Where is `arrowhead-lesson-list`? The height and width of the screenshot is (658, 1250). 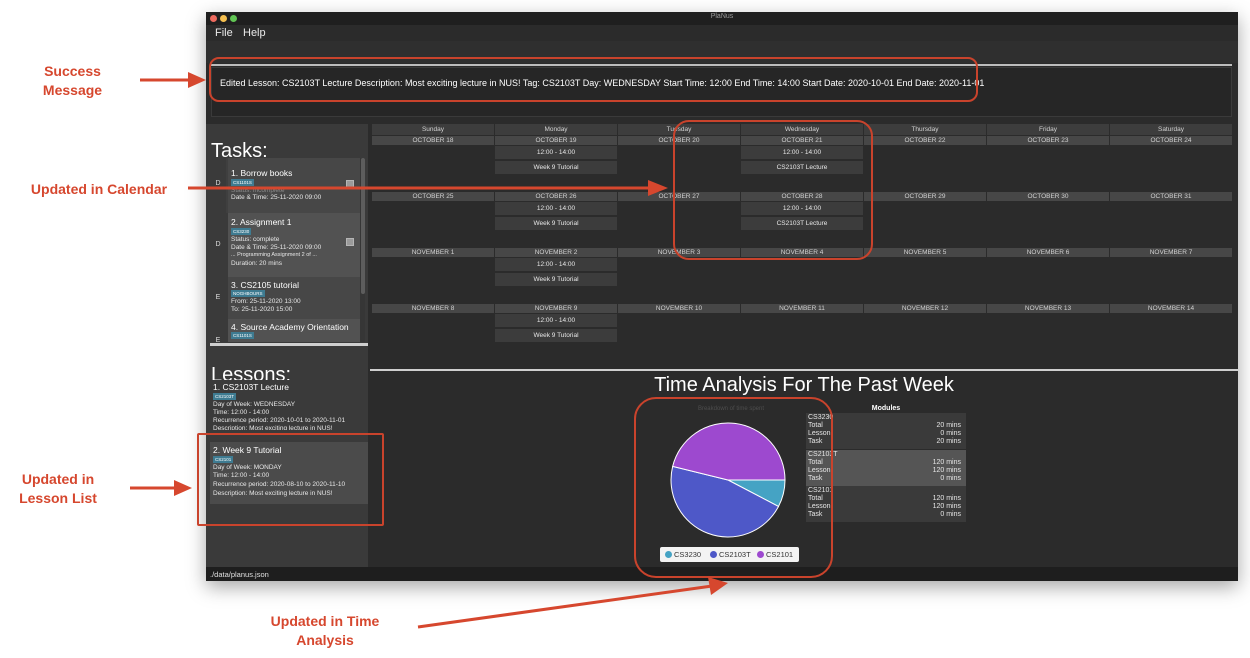
arrowhead-lesson-list is located at coordinates (183, 488).